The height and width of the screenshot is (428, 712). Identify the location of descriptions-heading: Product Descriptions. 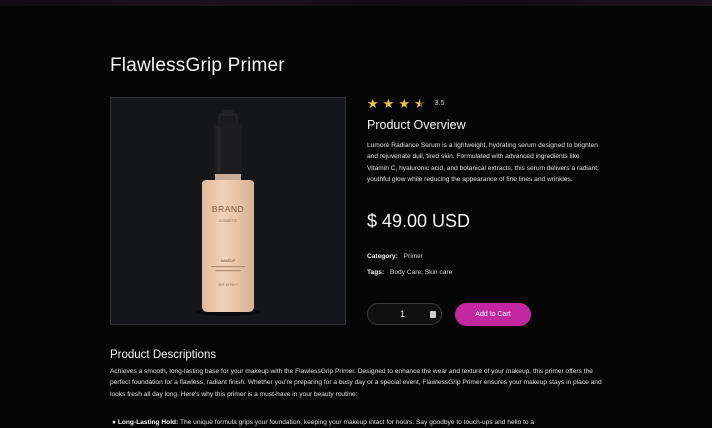
(163, 355).